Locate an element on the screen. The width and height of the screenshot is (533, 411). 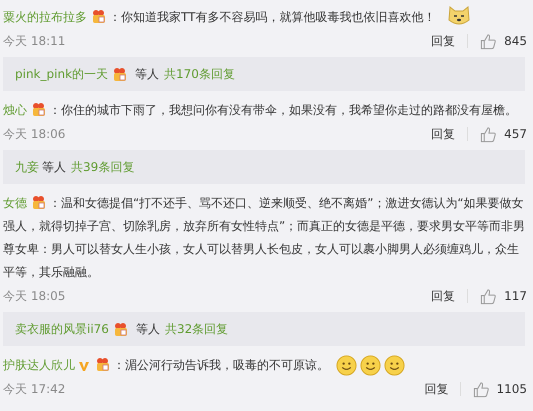
comment-text: 护肤达人欣儿 ：湄公河行动告诉我，吸毒的不可原谅。 is located at coordinates (265, 363).